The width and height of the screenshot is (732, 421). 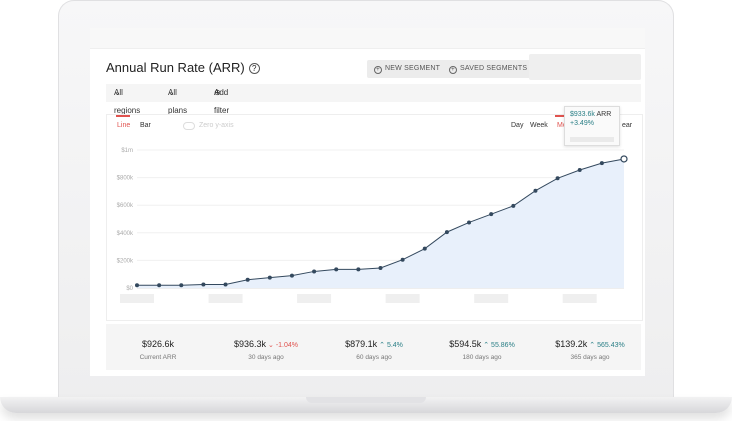 I want to click on tooltip-value-line: $933.6k ARR, so click(x=592, y=114).